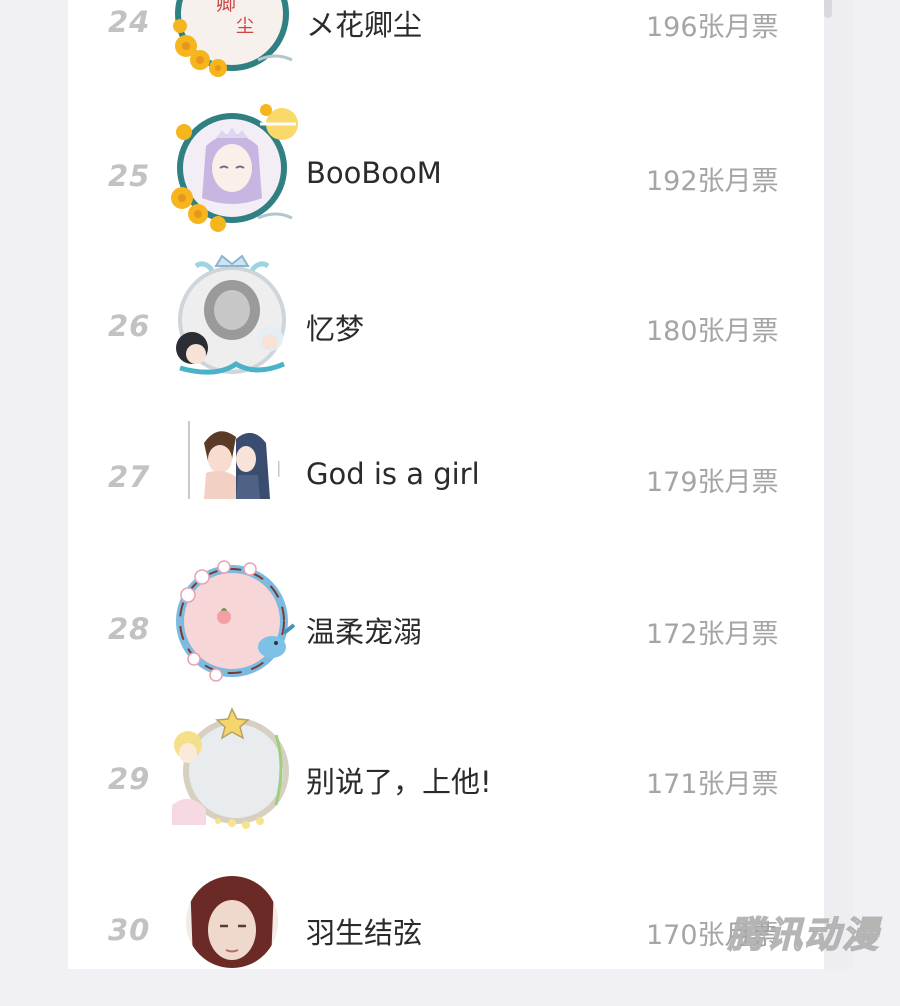 Image resolution: width=900 pixels, height=1006 pixels. Describe the element at coordinates (450, 177) in the screenshot. I see `list-item: 25 BooBooM 192张月票` at that location.